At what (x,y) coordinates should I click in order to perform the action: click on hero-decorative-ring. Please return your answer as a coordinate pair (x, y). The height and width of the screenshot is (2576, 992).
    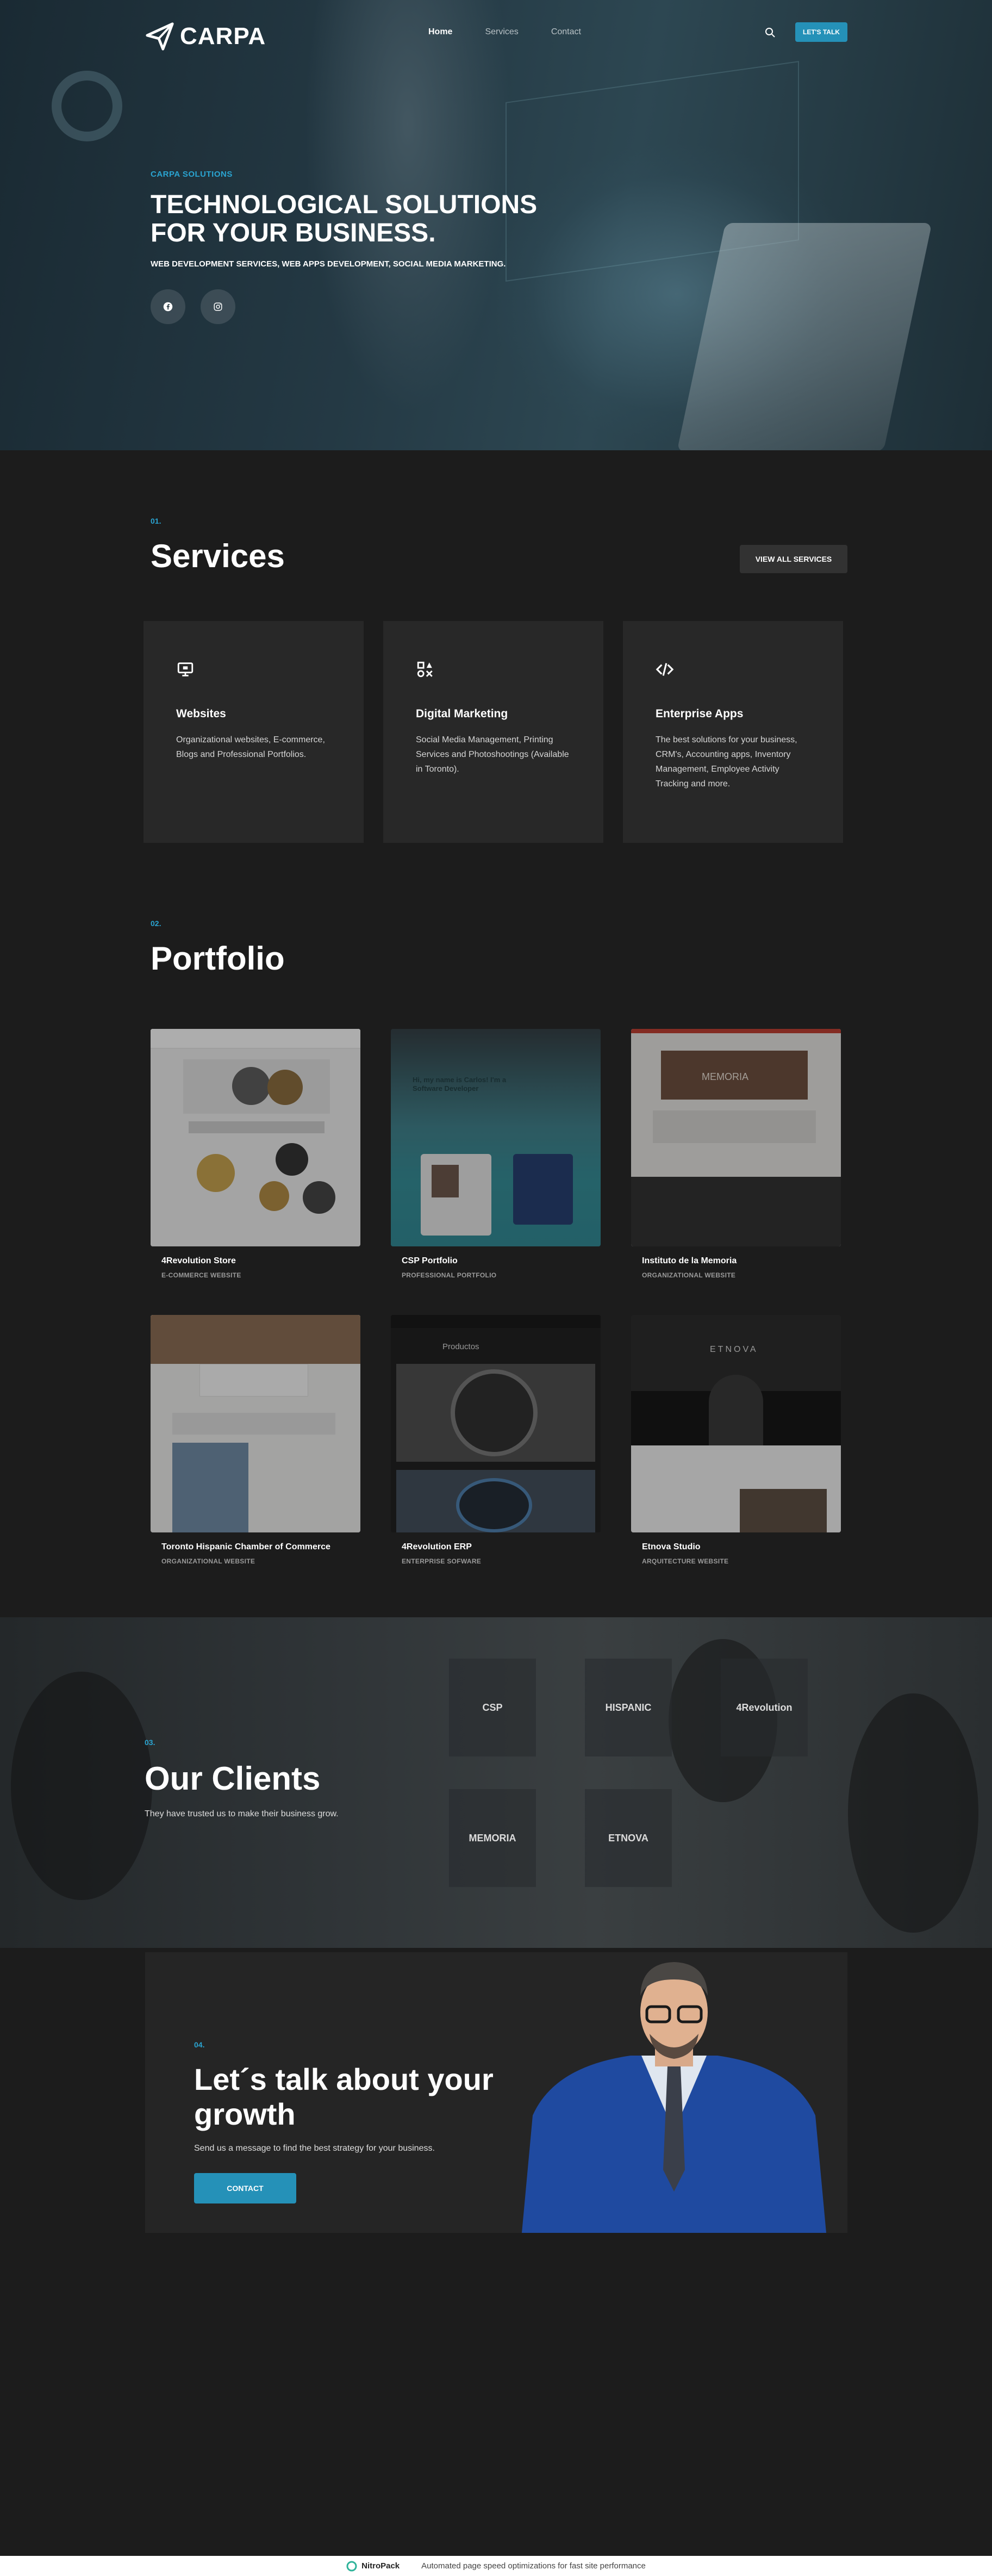
    Looking at the image, I should click on (87, 106).